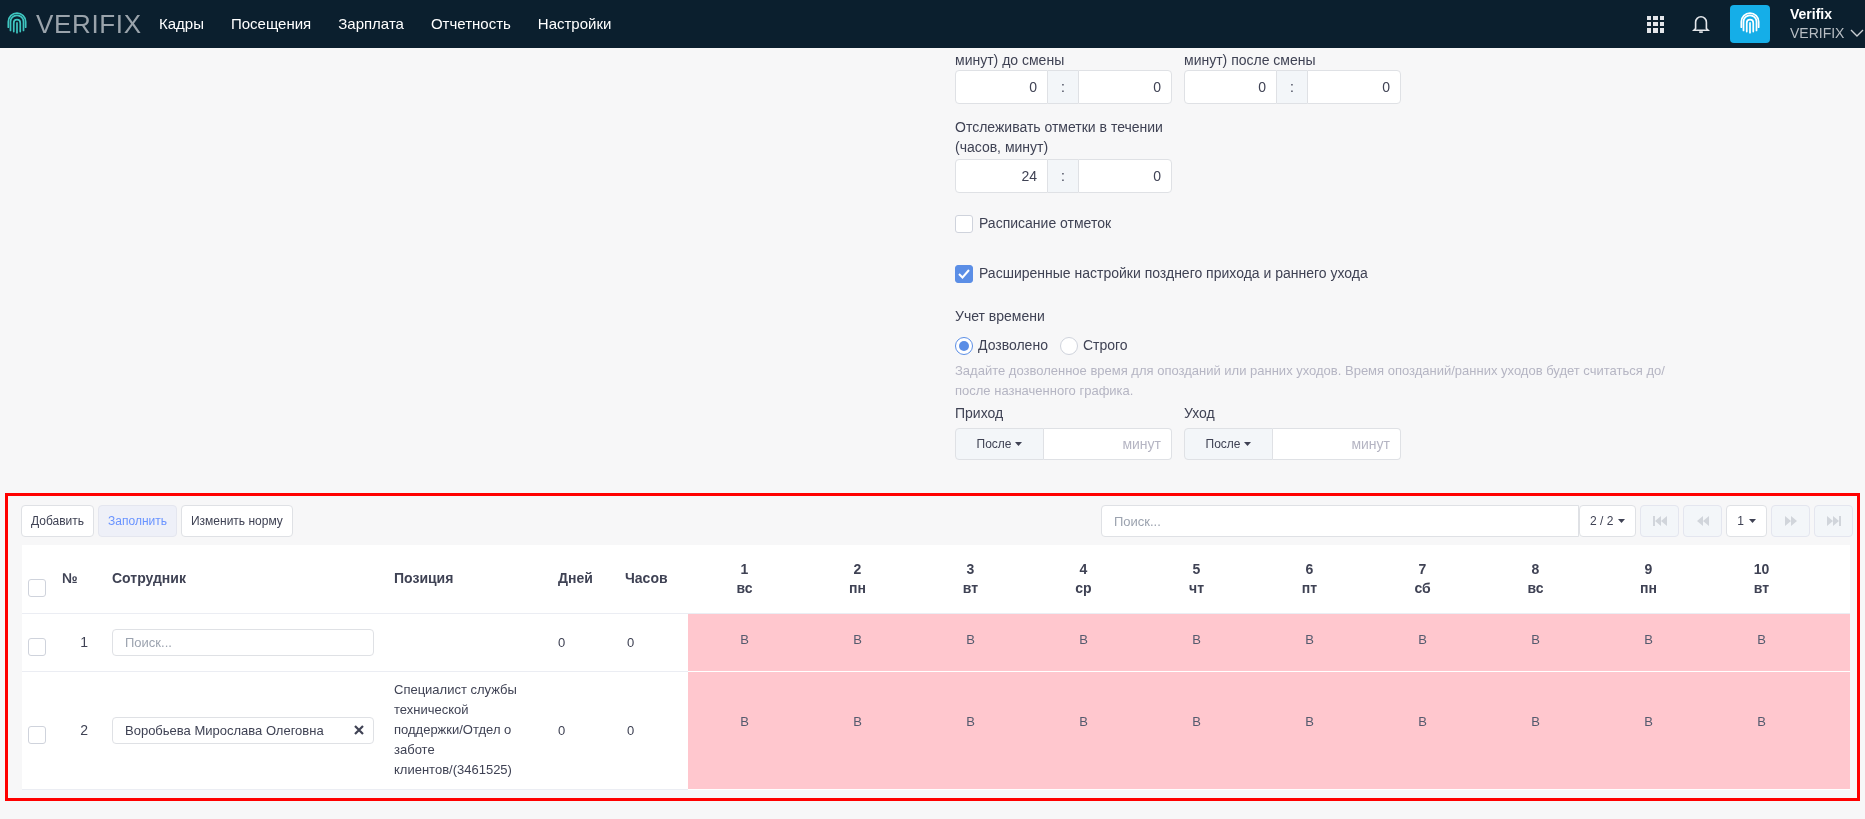 The height and width of the screenshot is (819, 1865). What do you see at coordinates (1790, 521) in the screenshot?
I see `next-page-button` at bounding box center [1790, 521].